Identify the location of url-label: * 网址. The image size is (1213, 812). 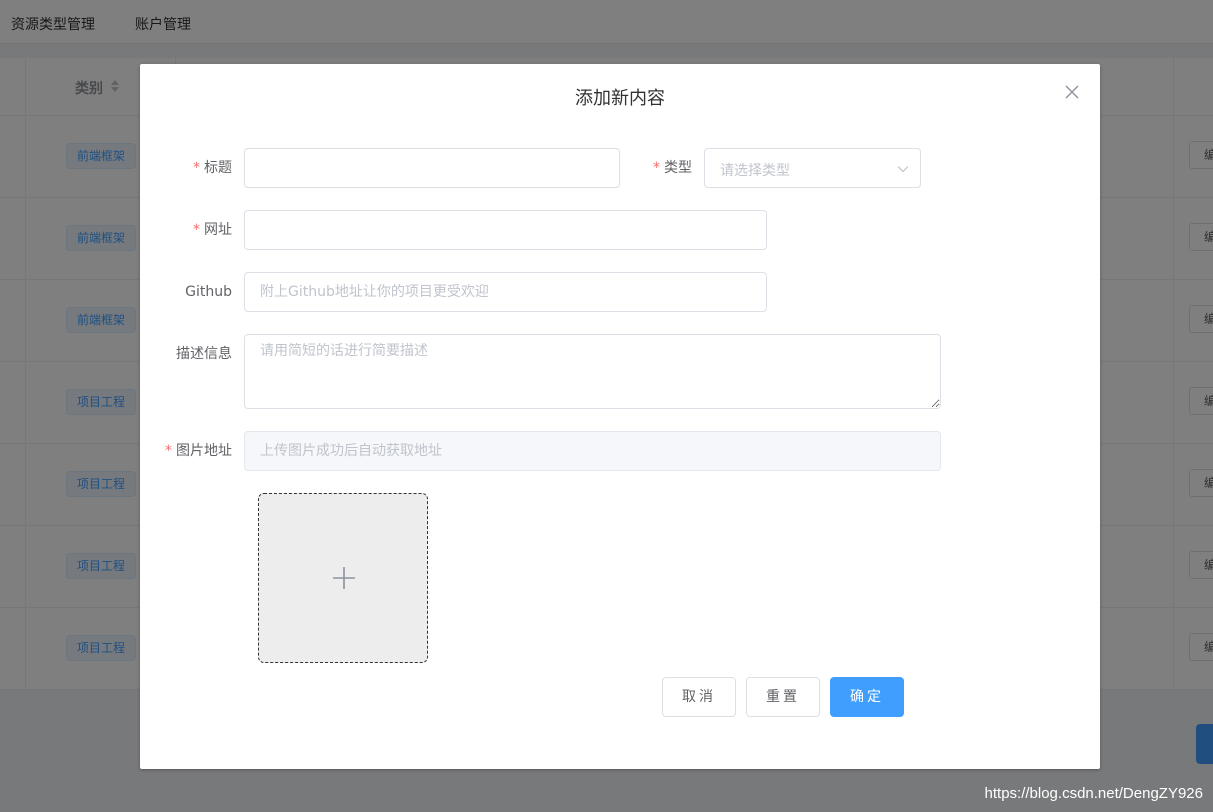
(196, 230).